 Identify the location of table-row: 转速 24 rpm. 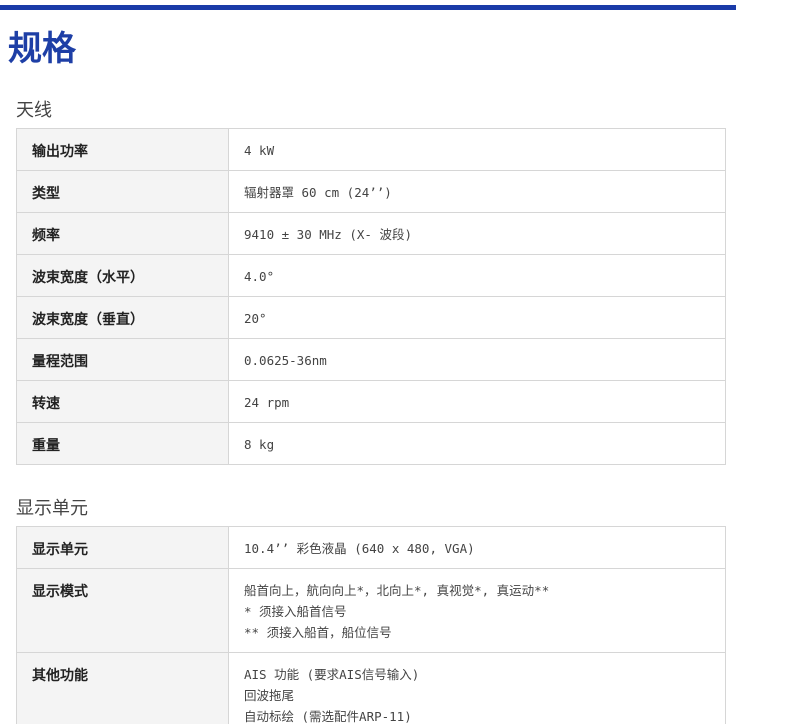
(371, 401).